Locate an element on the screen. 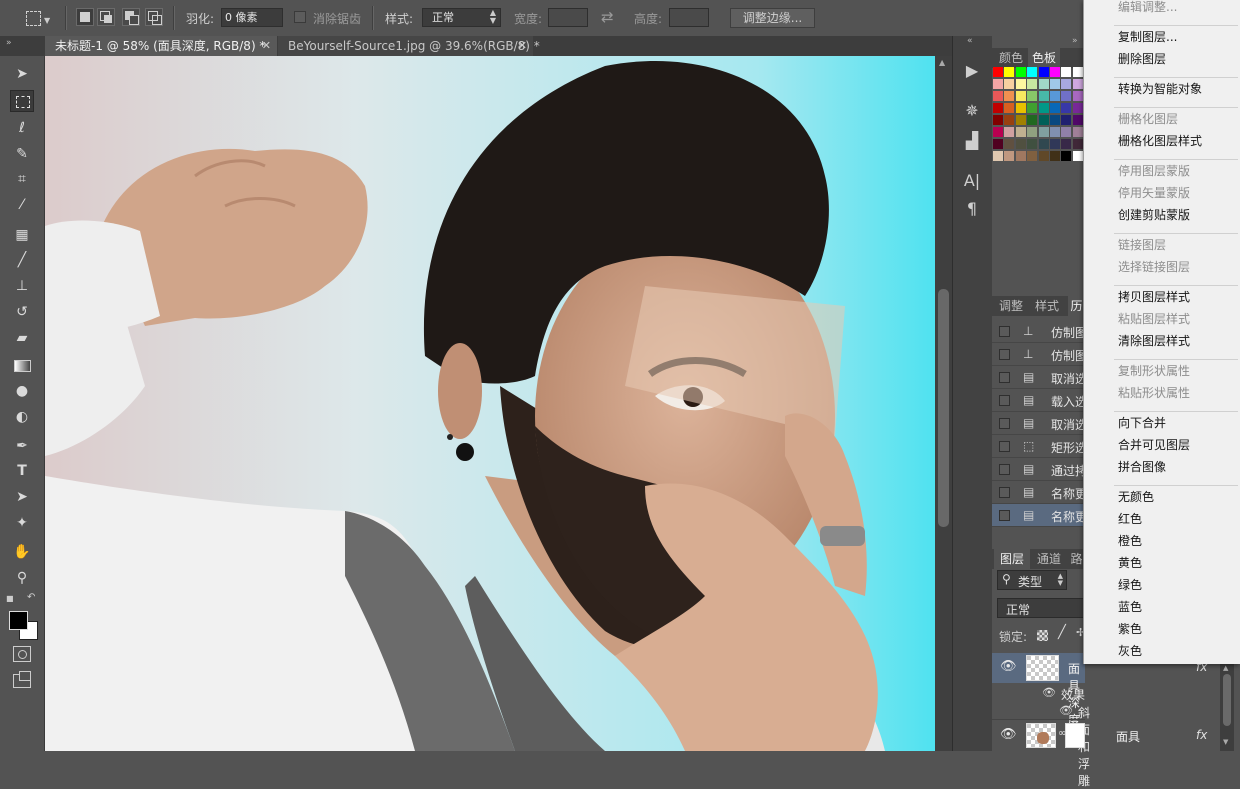 The width and height of the screenshot is (1240, 789). height-input is located at coordinates (689, 17).